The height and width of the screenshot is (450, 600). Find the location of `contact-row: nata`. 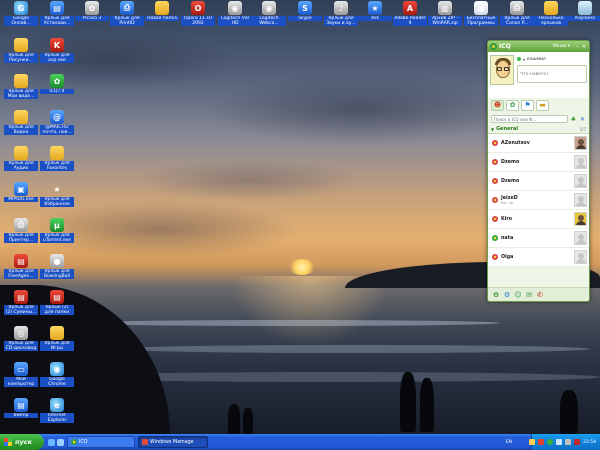

contact-row: nata is located at coordinates (538, 238).